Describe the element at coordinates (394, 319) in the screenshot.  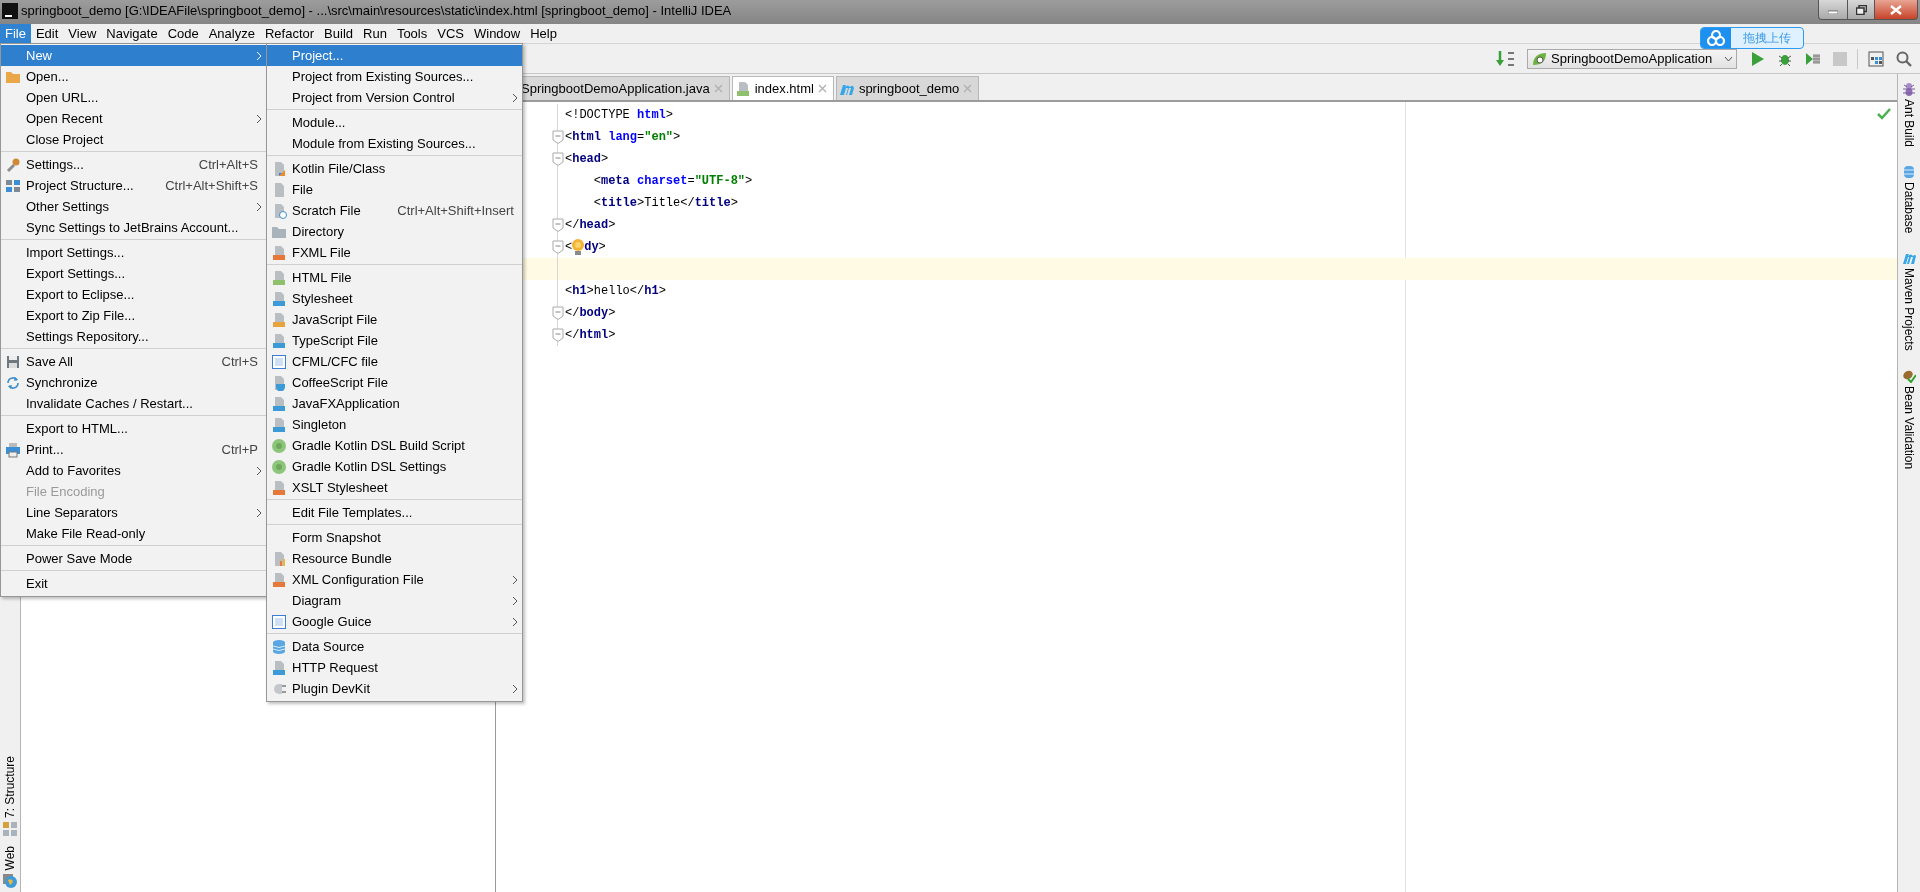
I see `menu-item: JavaScript File` at that location.